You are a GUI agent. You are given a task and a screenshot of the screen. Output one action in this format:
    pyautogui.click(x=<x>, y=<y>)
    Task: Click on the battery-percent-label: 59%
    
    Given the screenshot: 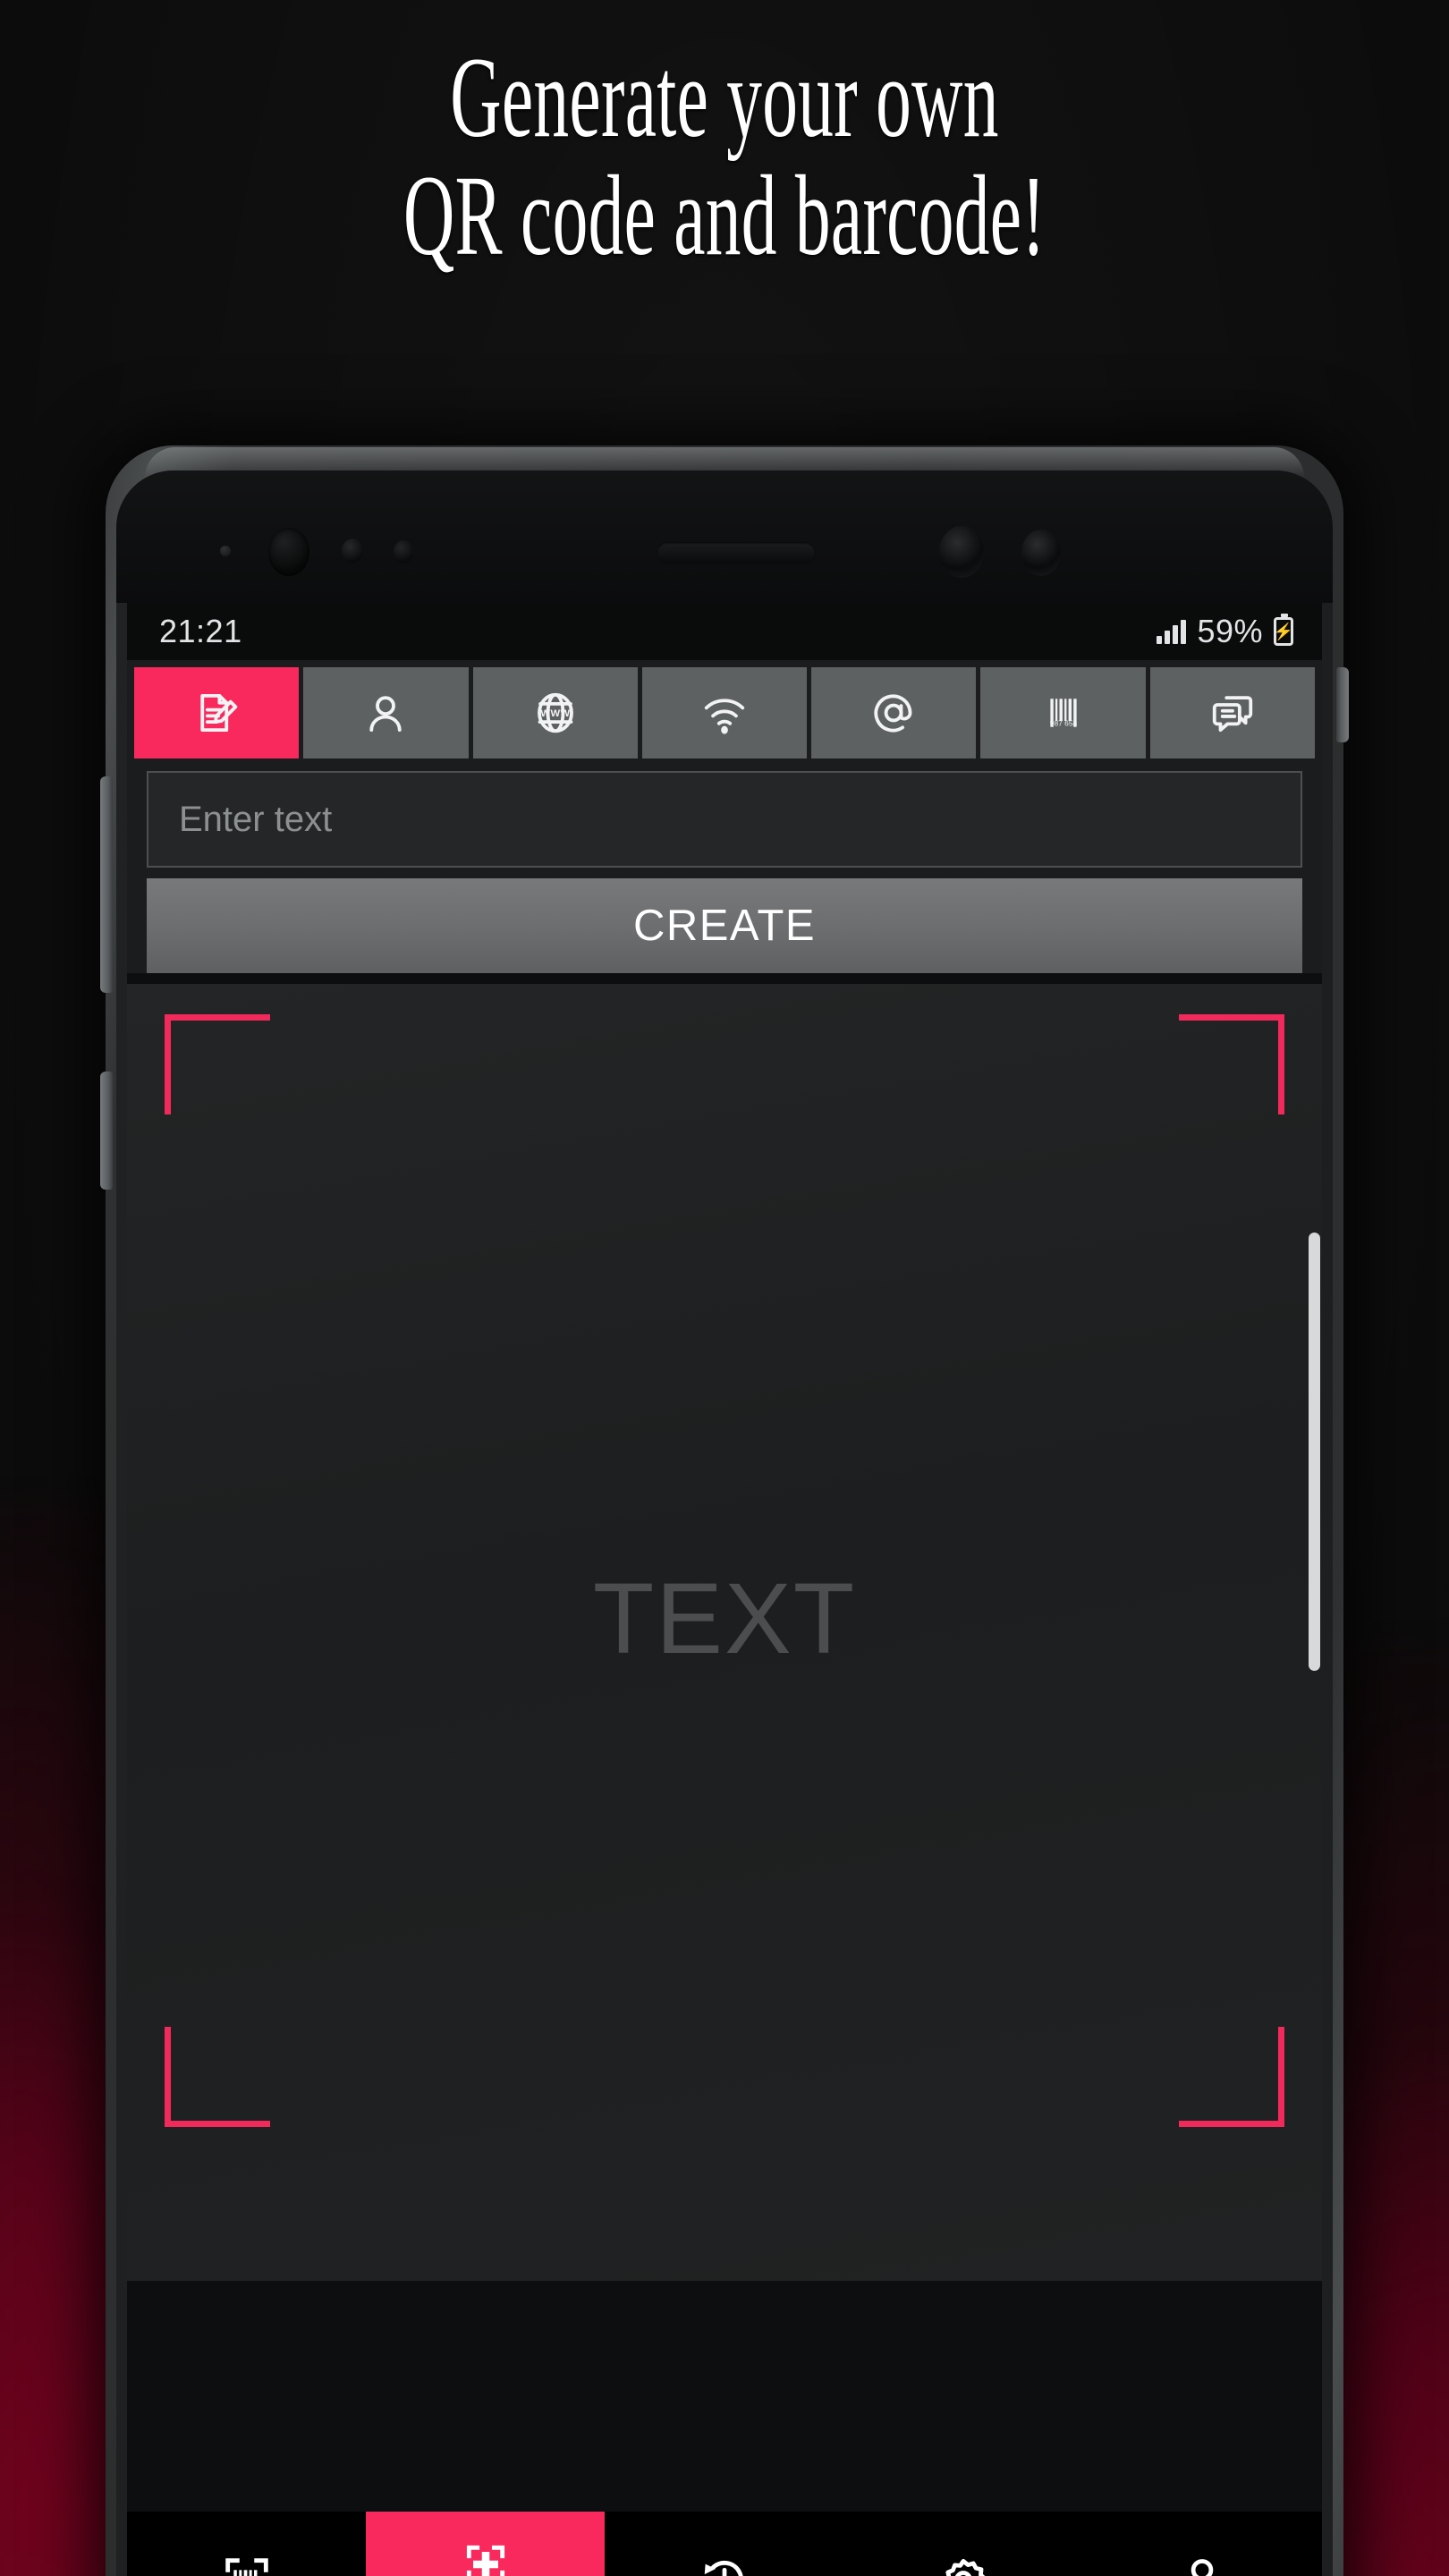 What is the action you would take?
    pyautogui.click(x=1230, y=631)
    